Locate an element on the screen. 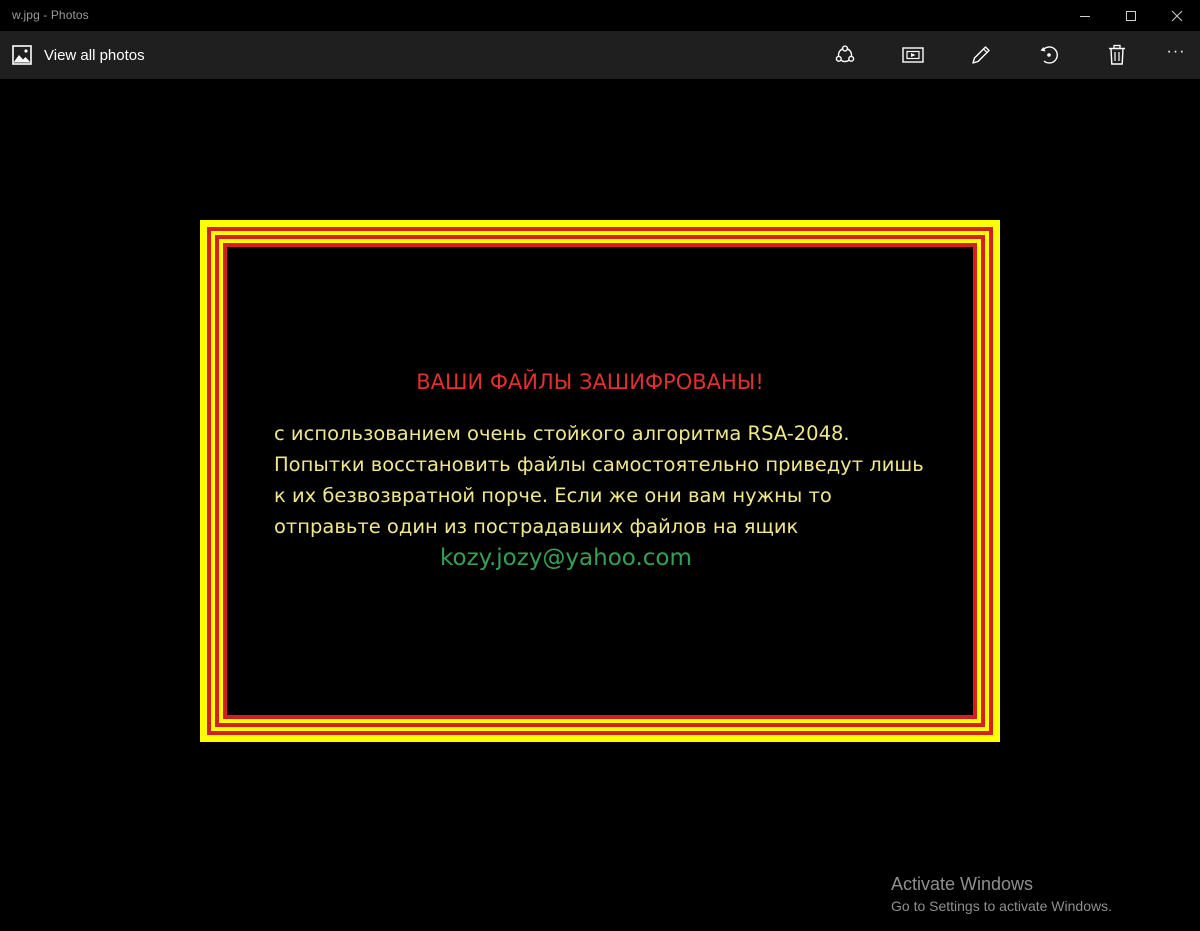 The image size is (1200, 931). title-bar: w.jpg - Photos is located at coordinates (600, 15).